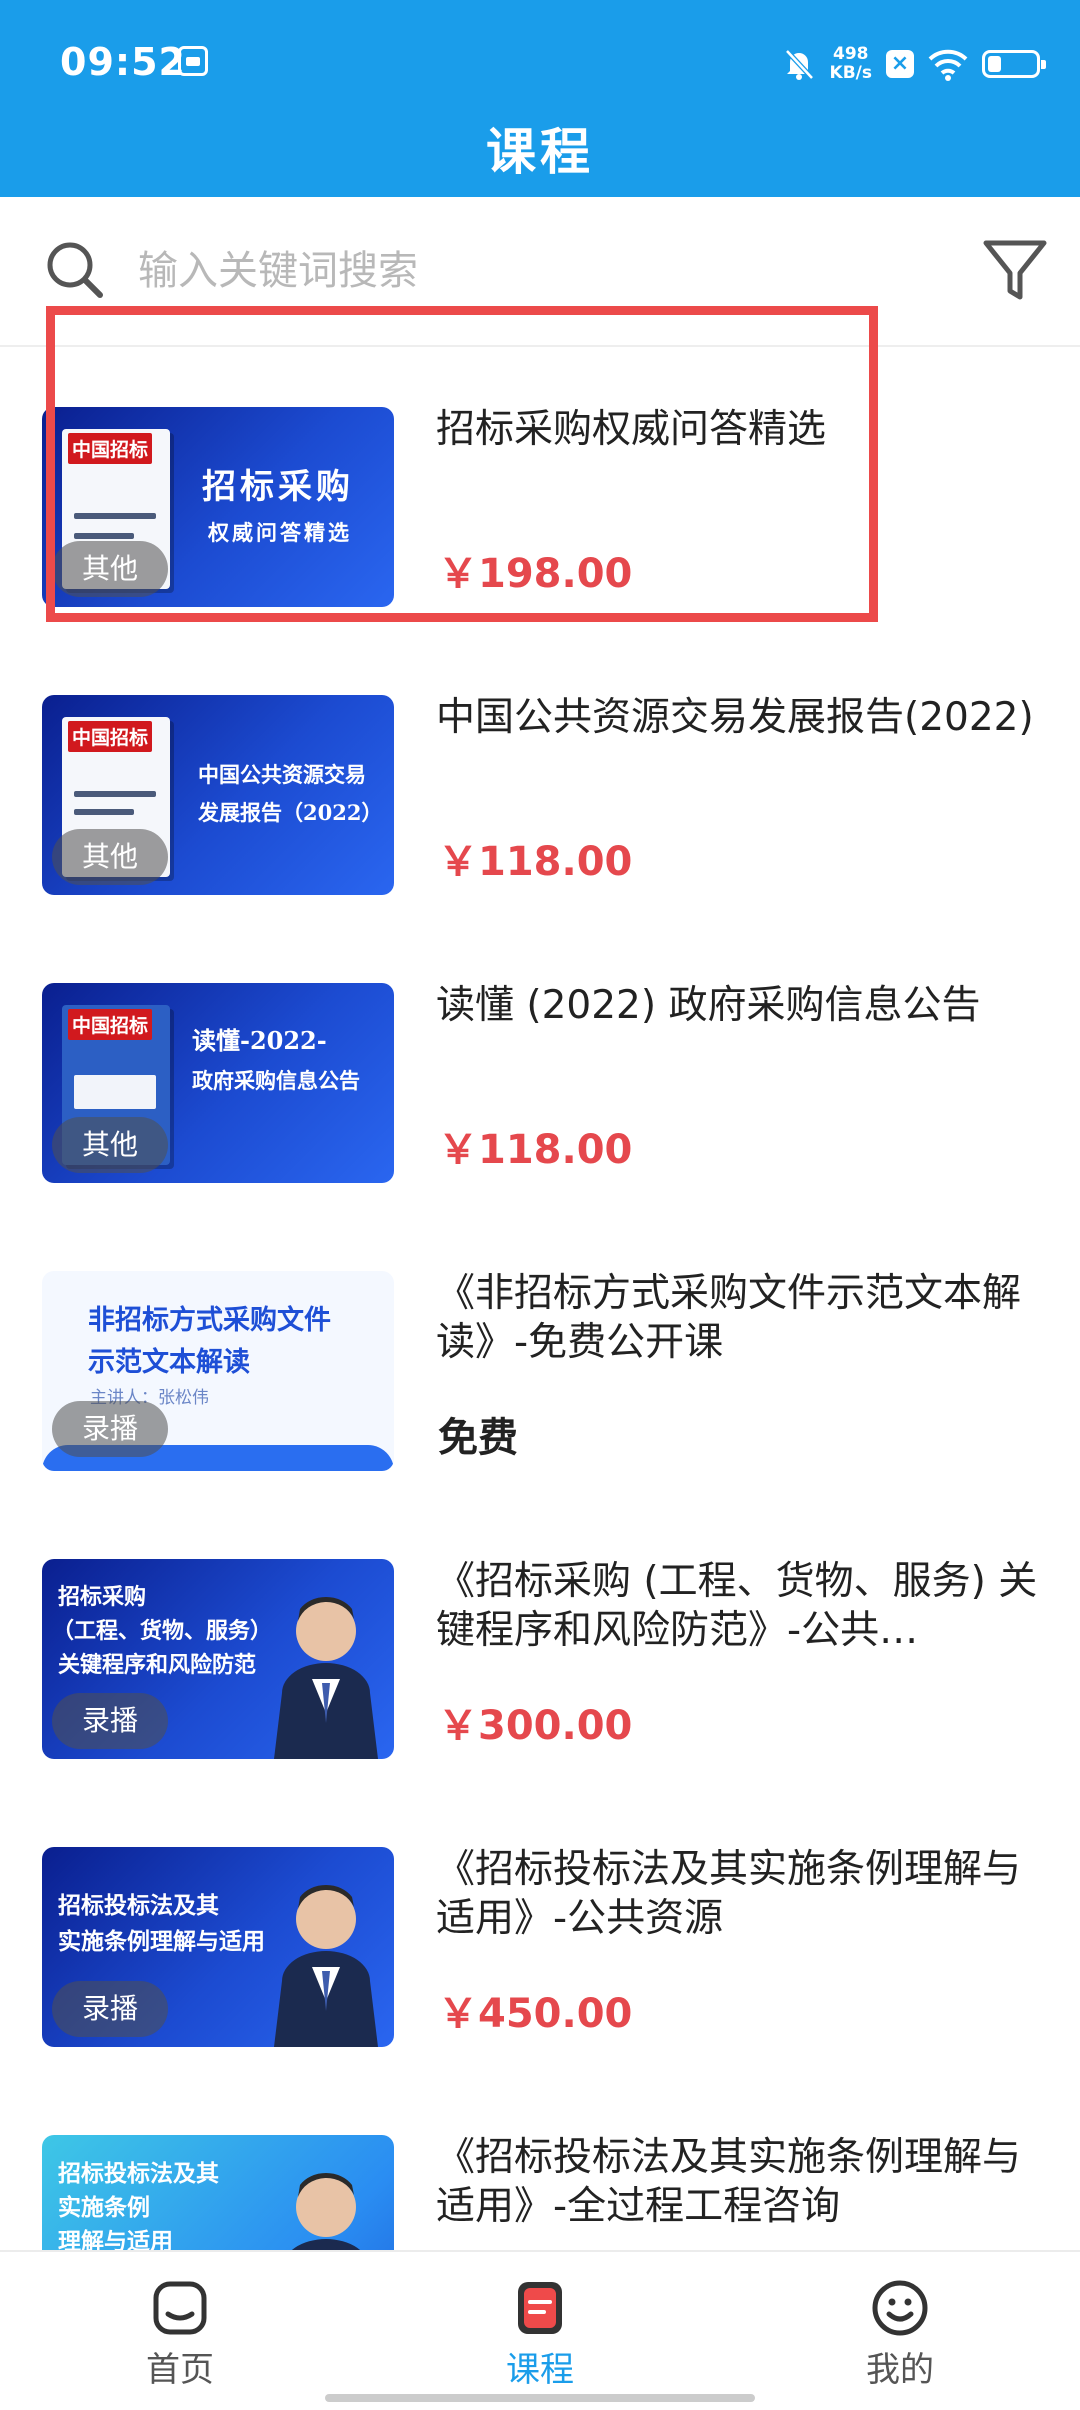  Describe the element at coordinates (75, 270) in the screenshot. I see `search-icon` at that location.